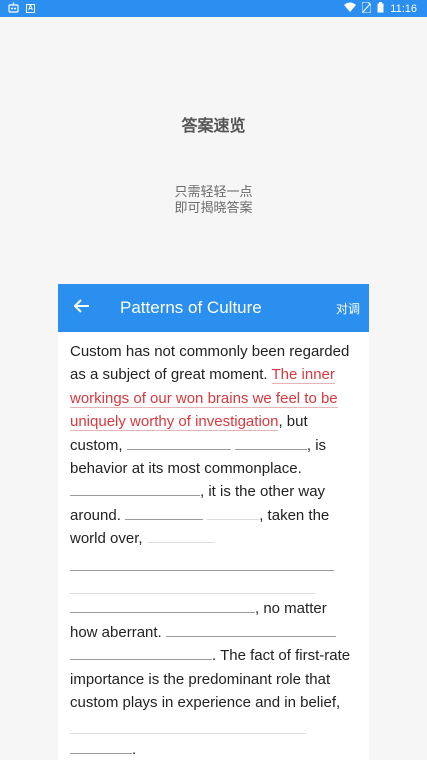  Describe the element at coordinates (134, 749) in the screenshot. I see `passage-text-8: .` at that location.